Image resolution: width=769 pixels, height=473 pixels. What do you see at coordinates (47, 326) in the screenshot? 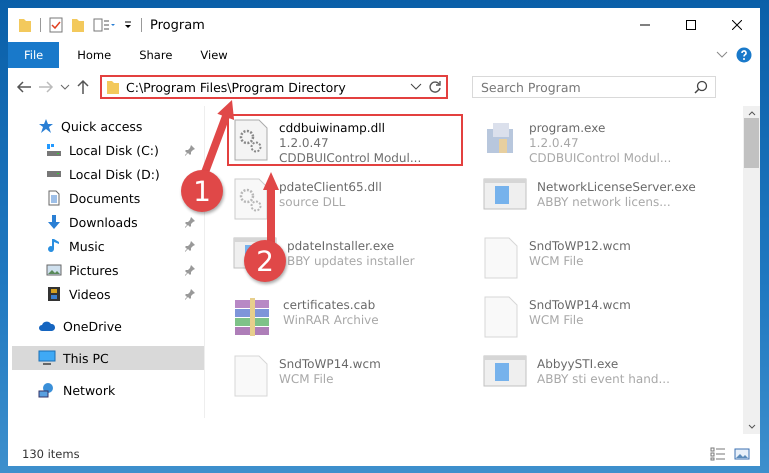
I see `cloud-icon` at bounding box center [47, 326].